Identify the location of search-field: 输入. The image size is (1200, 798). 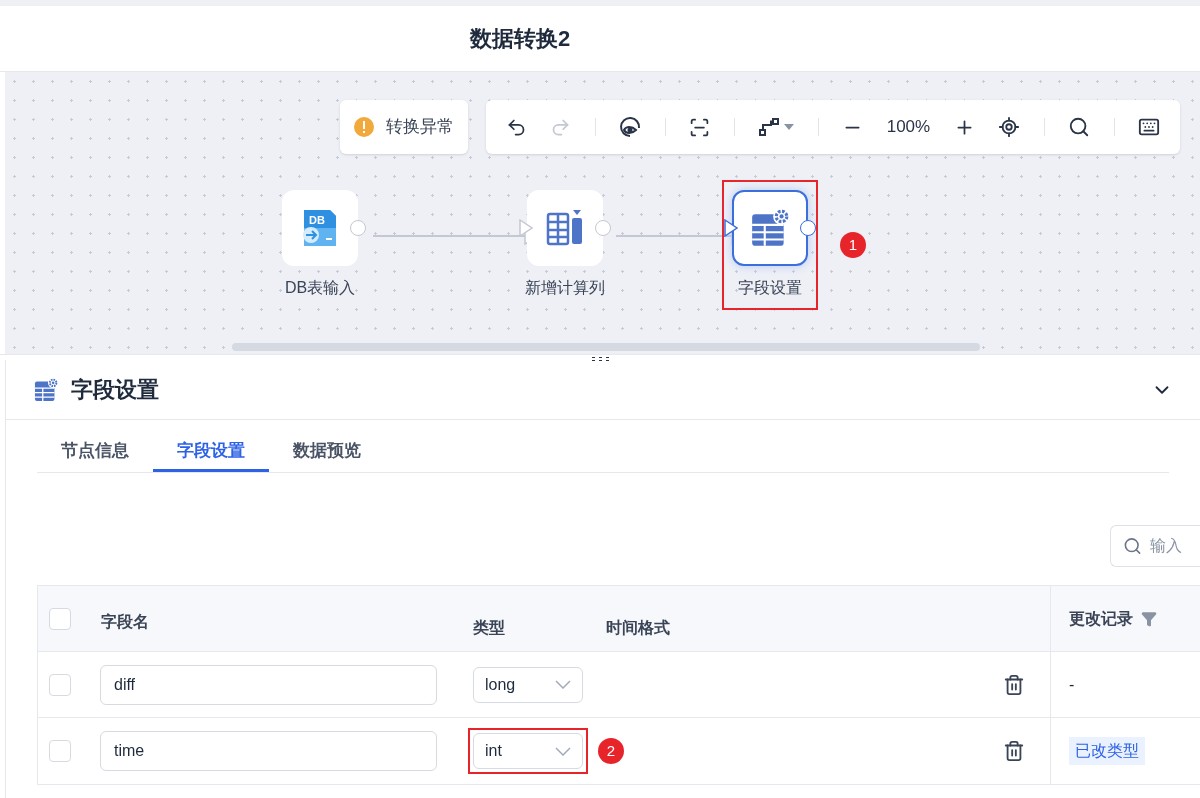
(1155, 546).